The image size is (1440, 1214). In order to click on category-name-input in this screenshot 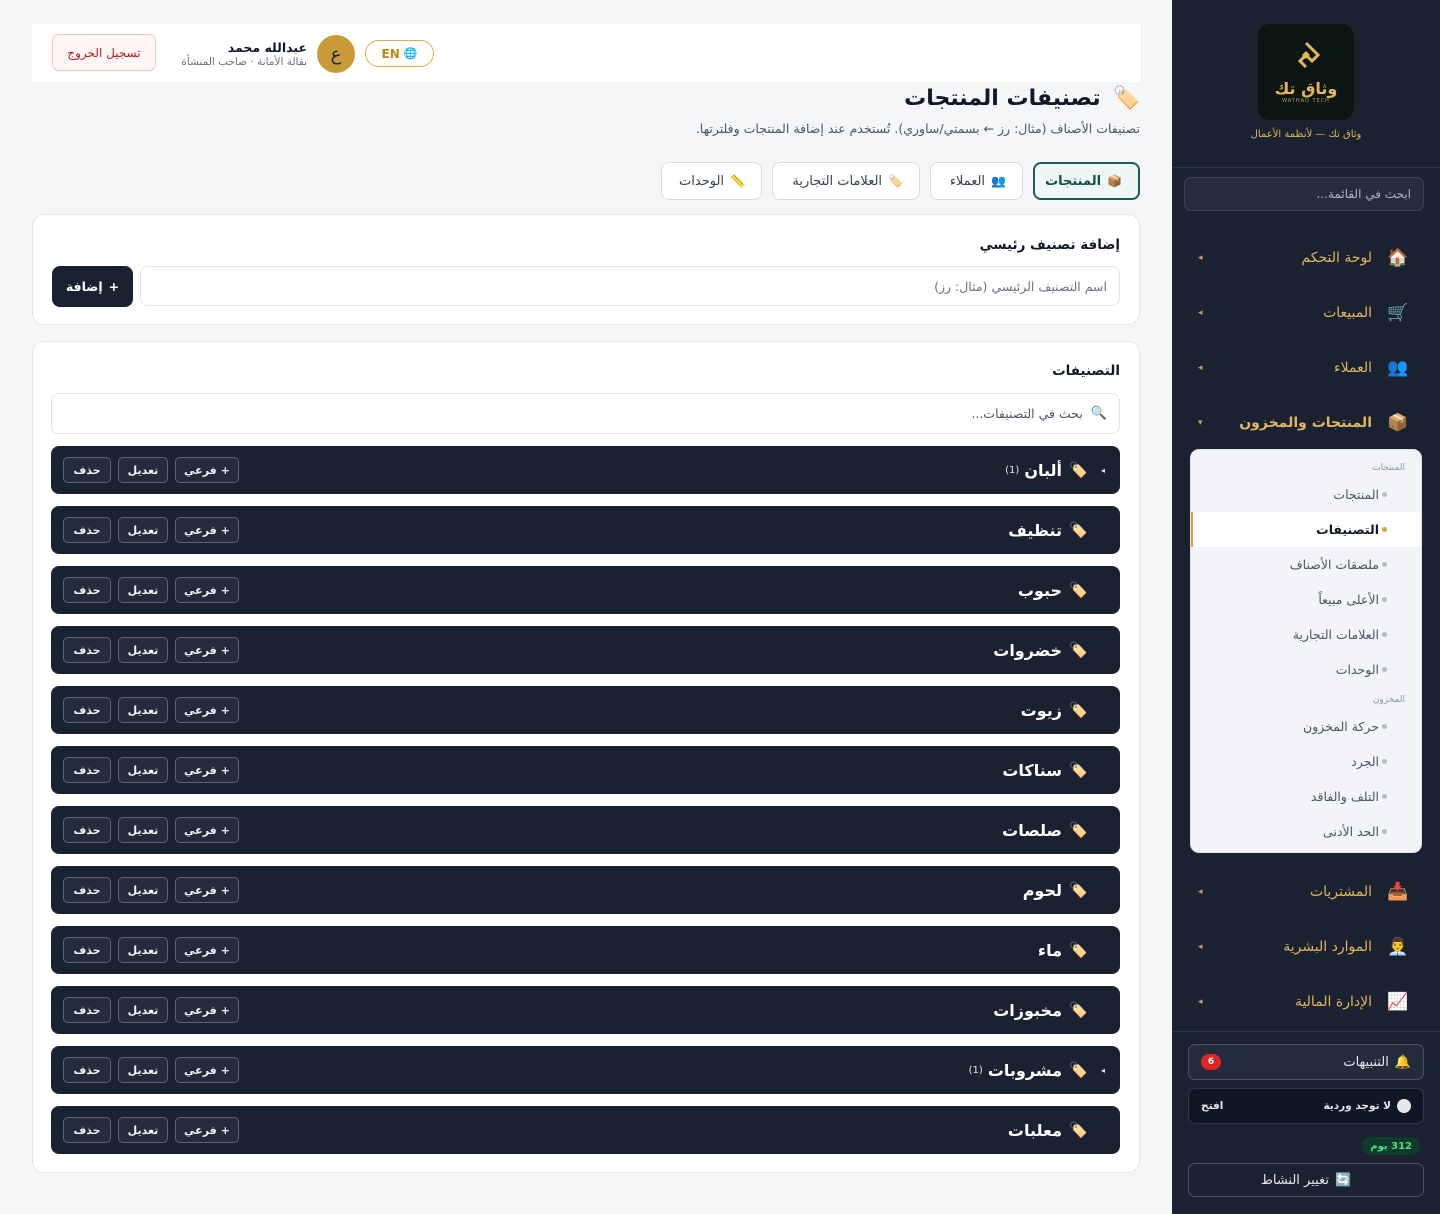, I will do `click(630, 286)`.